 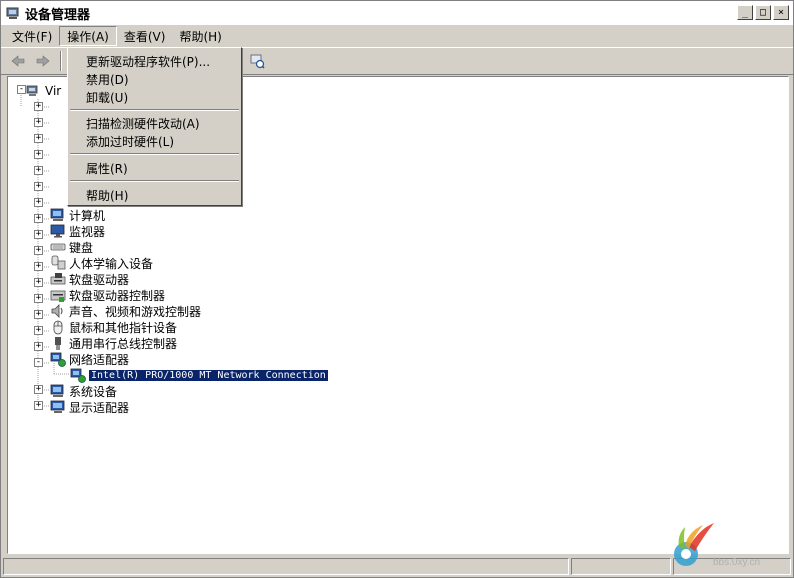 I want to click on expander-sound: +, so click(x=38, y=314).